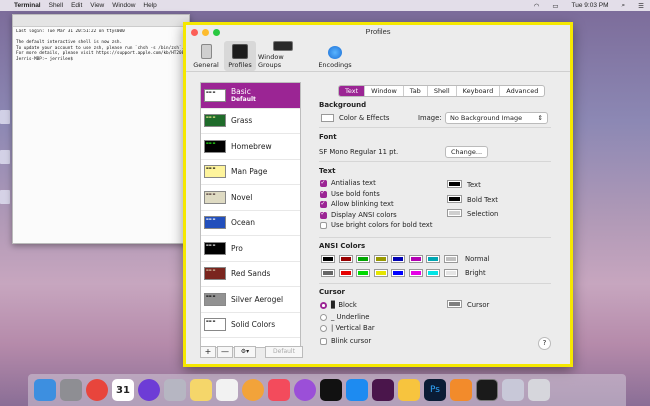  Describe the element at coordinates (206, 51) in the screenshot. I see `general-icon` at that location.